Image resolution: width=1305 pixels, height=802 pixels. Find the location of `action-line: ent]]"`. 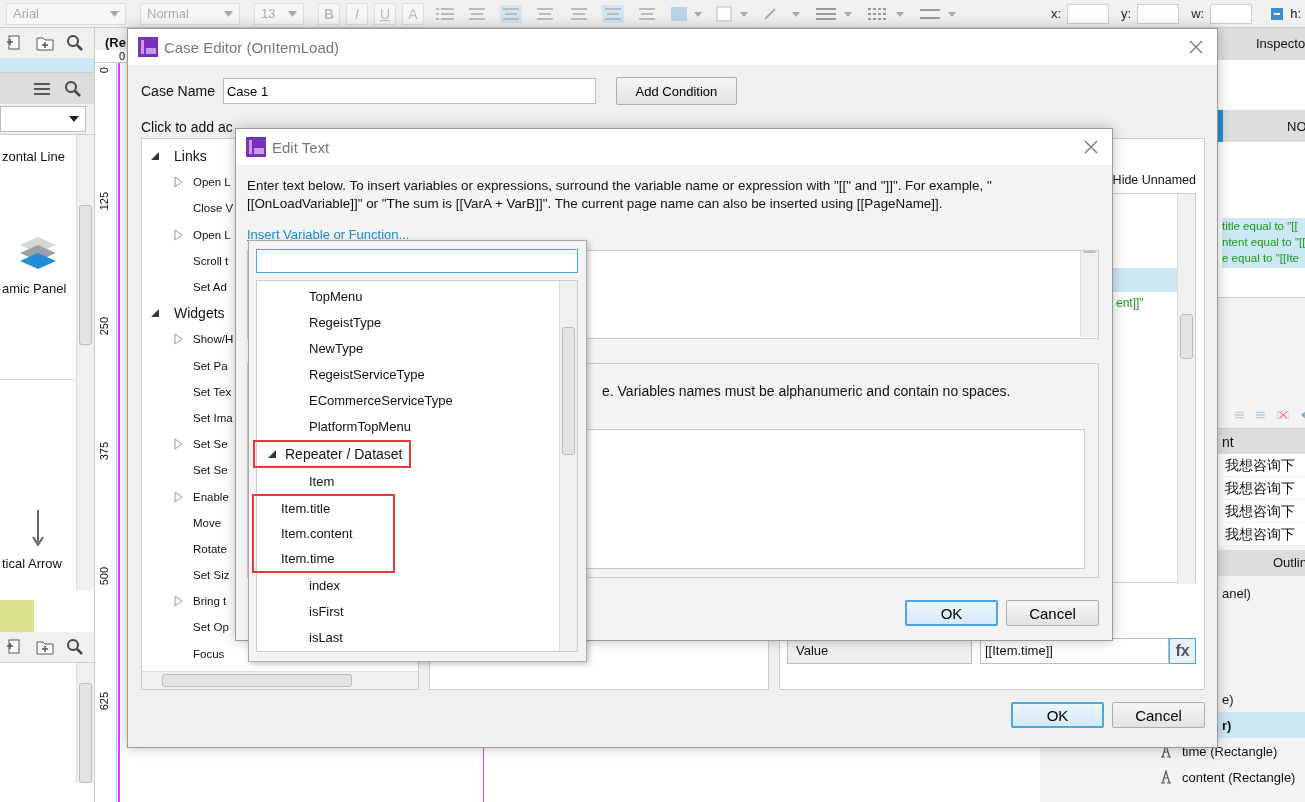

action-line: ent]]" is located at coordinates (1130, 303).